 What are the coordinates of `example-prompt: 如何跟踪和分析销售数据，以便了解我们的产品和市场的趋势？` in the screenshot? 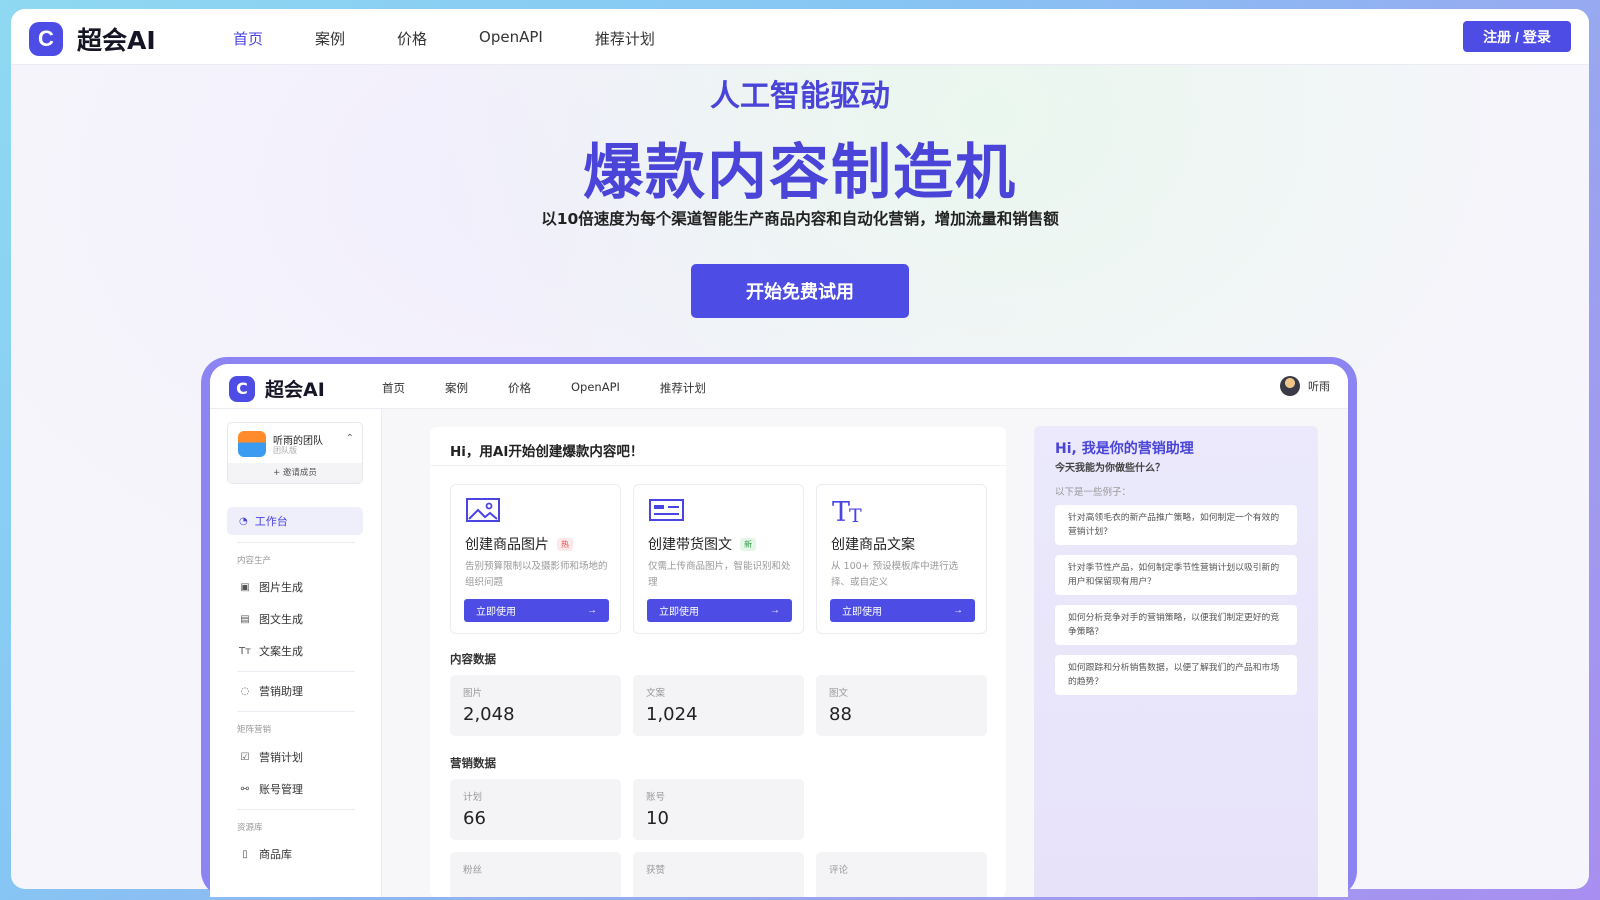 It's located at (1176, 675).